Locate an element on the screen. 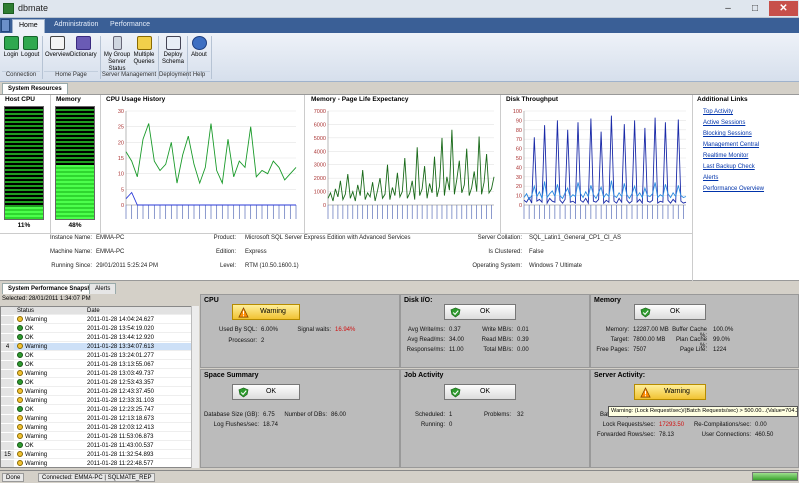 The image size is (799, 483). y-tick-label: 10 is located at coordinates (121, 175).